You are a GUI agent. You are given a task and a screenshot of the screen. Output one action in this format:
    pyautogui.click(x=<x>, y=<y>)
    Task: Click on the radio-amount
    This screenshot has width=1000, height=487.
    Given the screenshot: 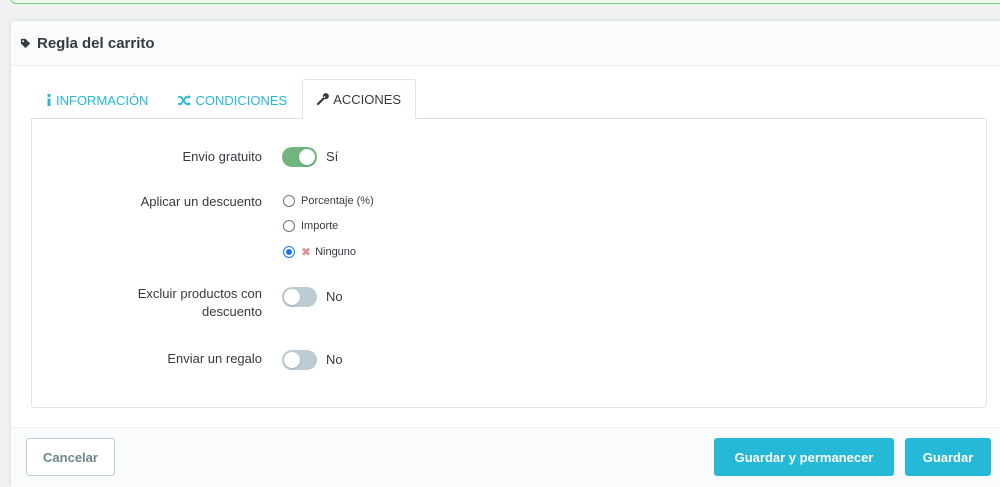 What is the action you would take?
    pyautogui.click(x=289, y=226)
    